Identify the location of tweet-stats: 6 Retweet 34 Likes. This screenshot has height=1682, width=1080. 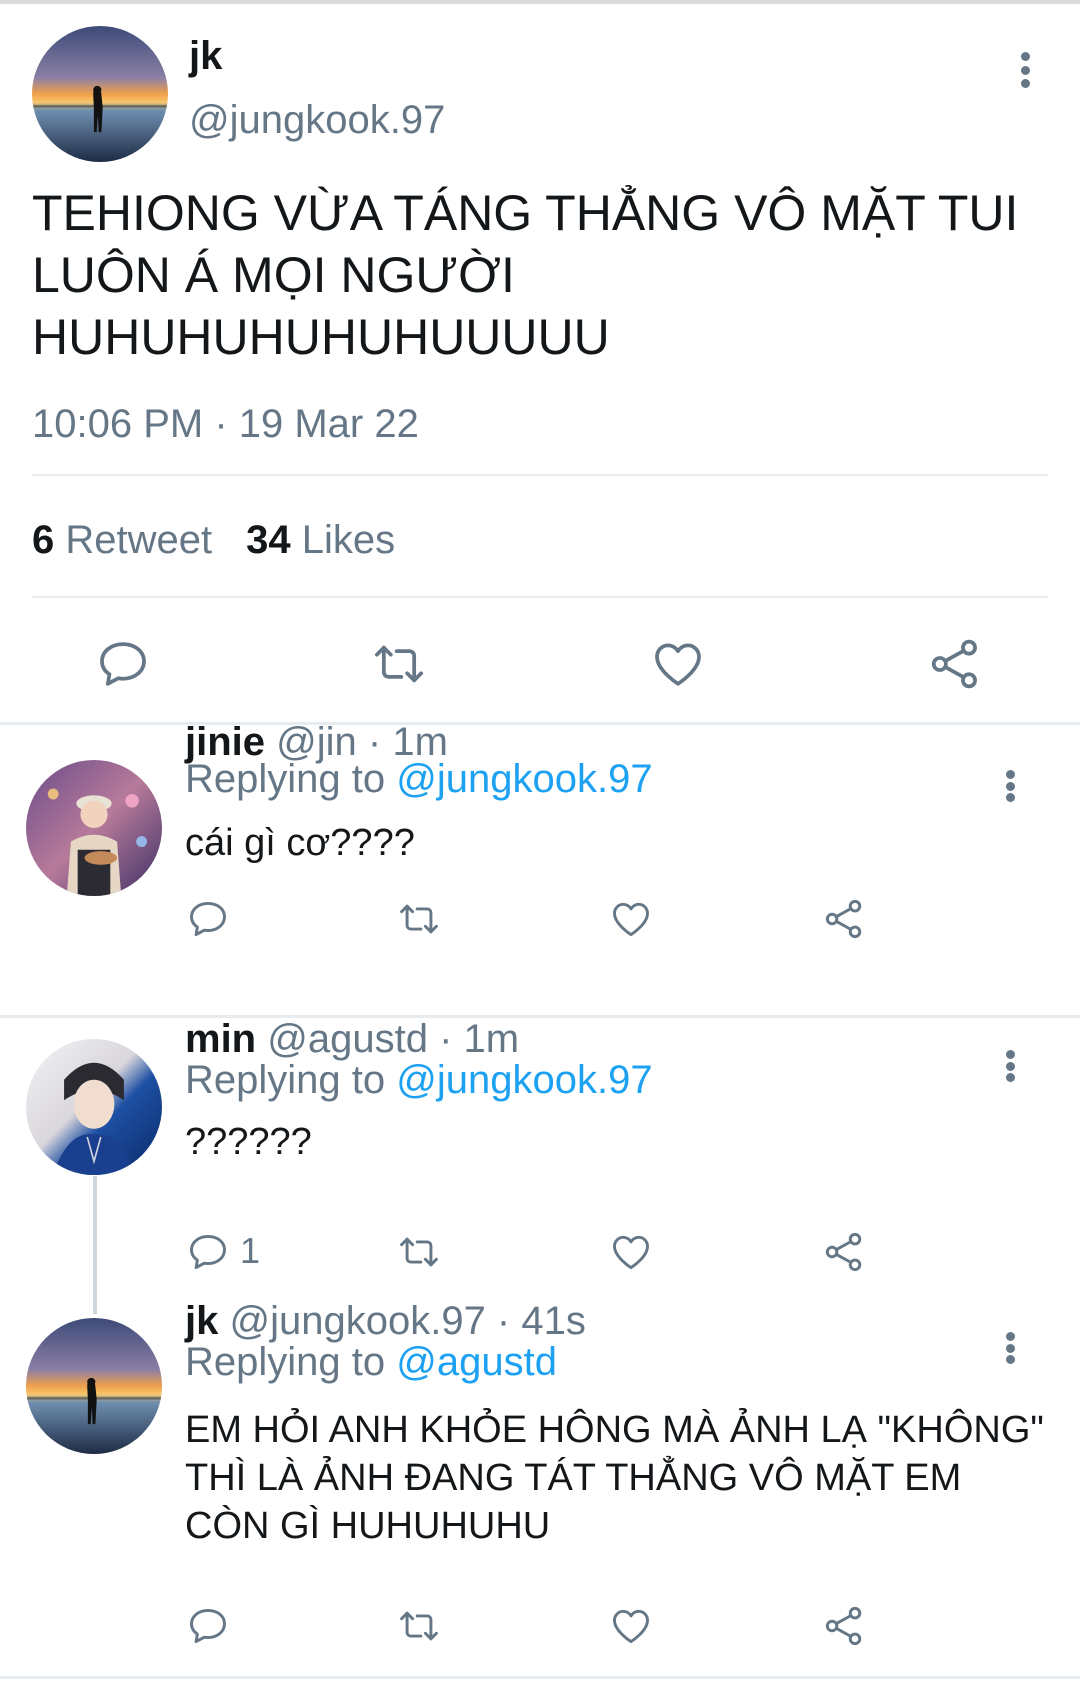
(213, 540).